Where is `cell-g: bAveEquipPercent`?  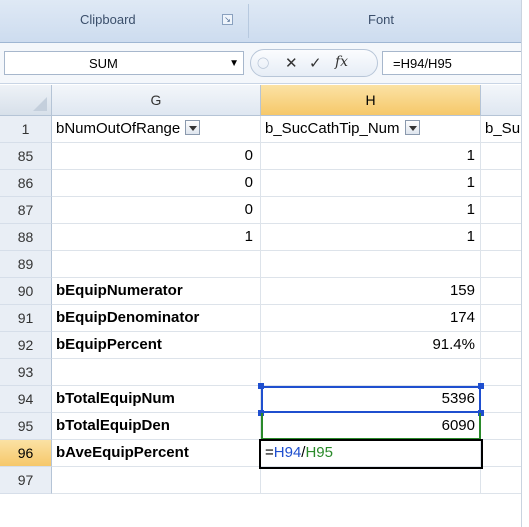 cell-g: bAveEquipPercent is located at coordinates (156, 453).